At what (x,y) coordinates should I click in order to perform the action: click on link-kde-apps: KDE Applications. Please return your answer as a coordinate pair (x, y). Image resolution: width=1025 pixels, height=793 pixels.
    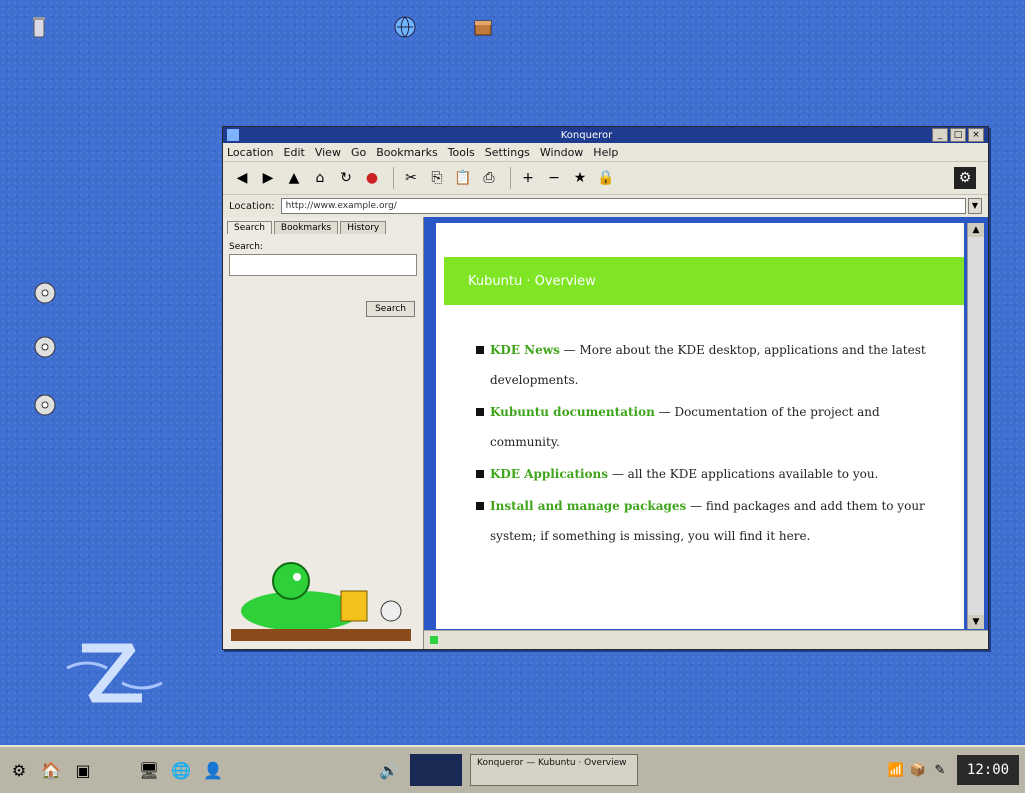
    Looking at the image, I should click on (549, 474).